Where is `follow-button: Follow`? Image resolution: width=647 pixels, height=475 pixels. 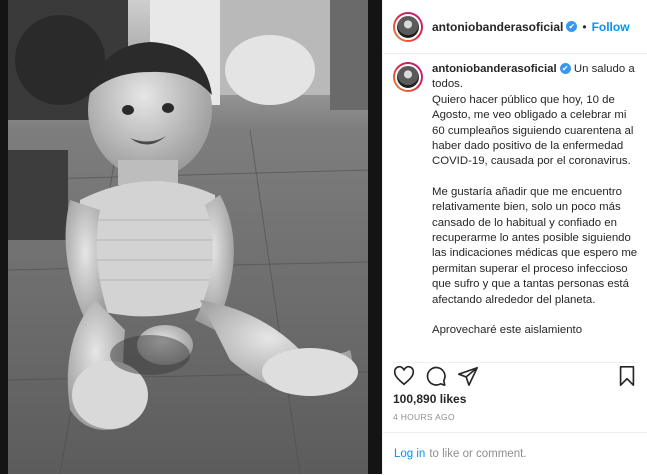
follow-button: Follow is located at coordinates (611, 27).